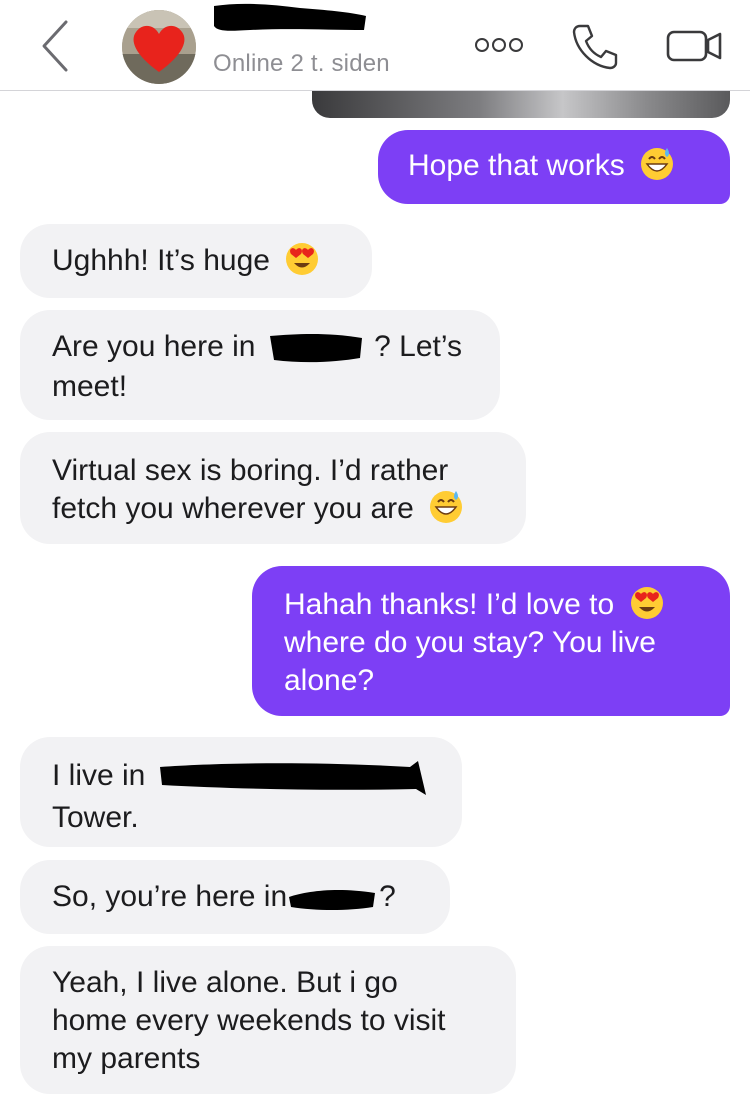 Image resolution: width=750 pixels, height=1112 pixels. I want to click on message-incoming: So, you’re here in?, so click(235, 897).